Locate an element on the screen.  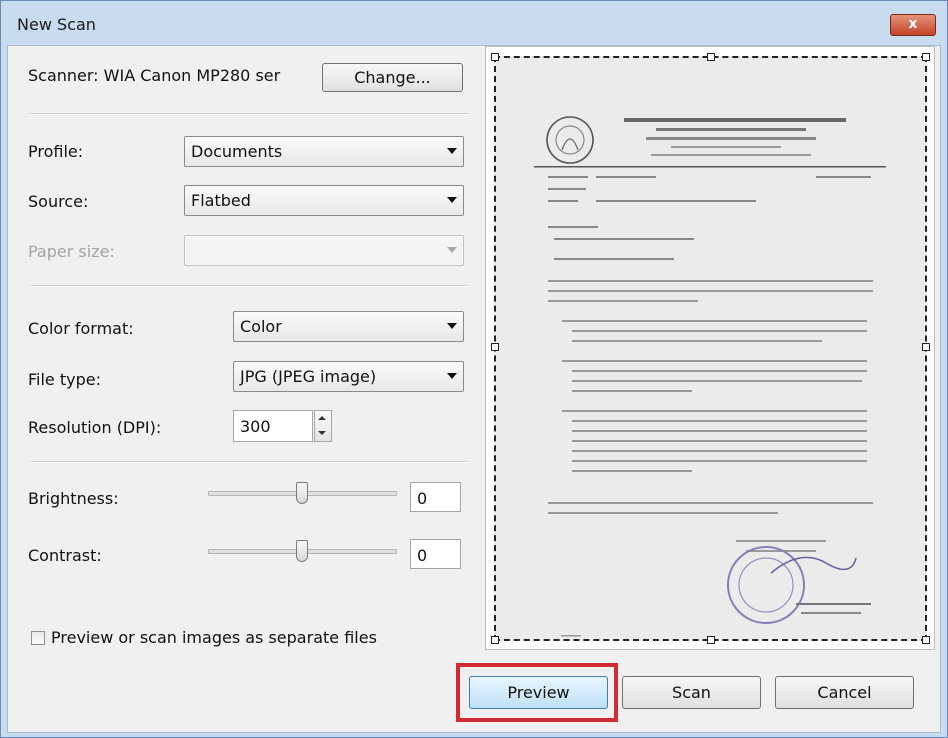
contrast-slider-thumb is located at coordinates (301, 551).